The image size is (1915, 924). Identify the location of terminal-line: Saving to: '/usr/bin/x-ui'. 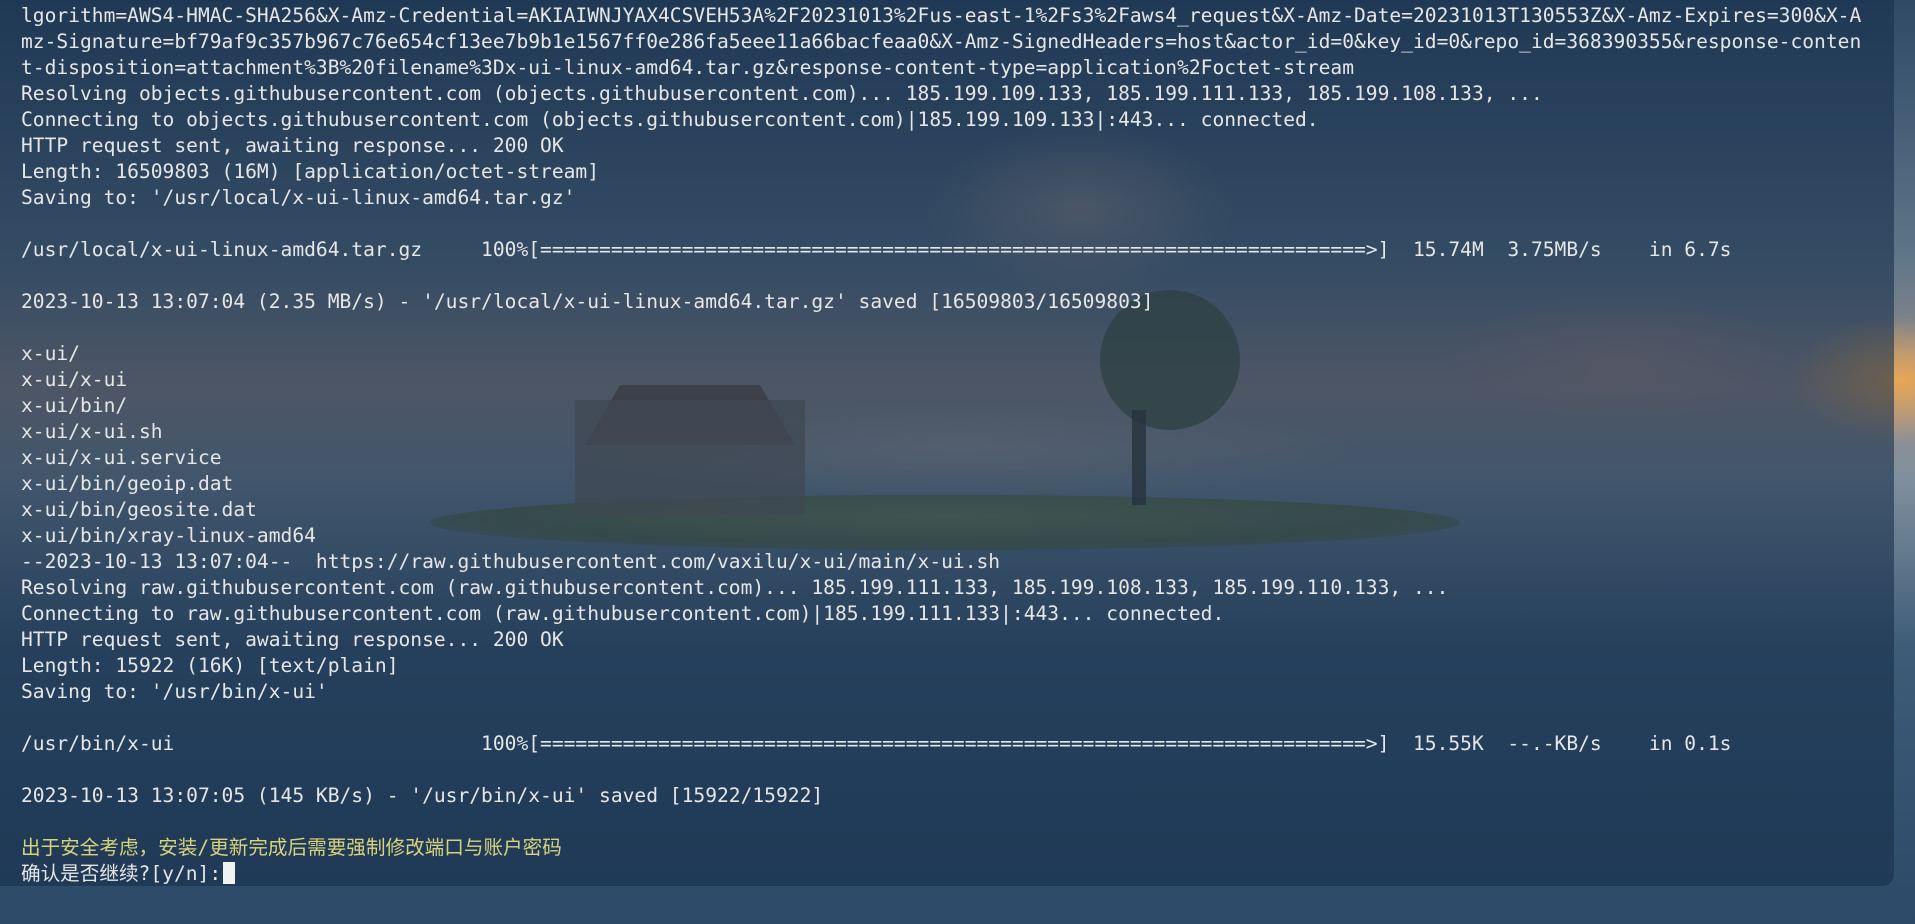
(174, 691).